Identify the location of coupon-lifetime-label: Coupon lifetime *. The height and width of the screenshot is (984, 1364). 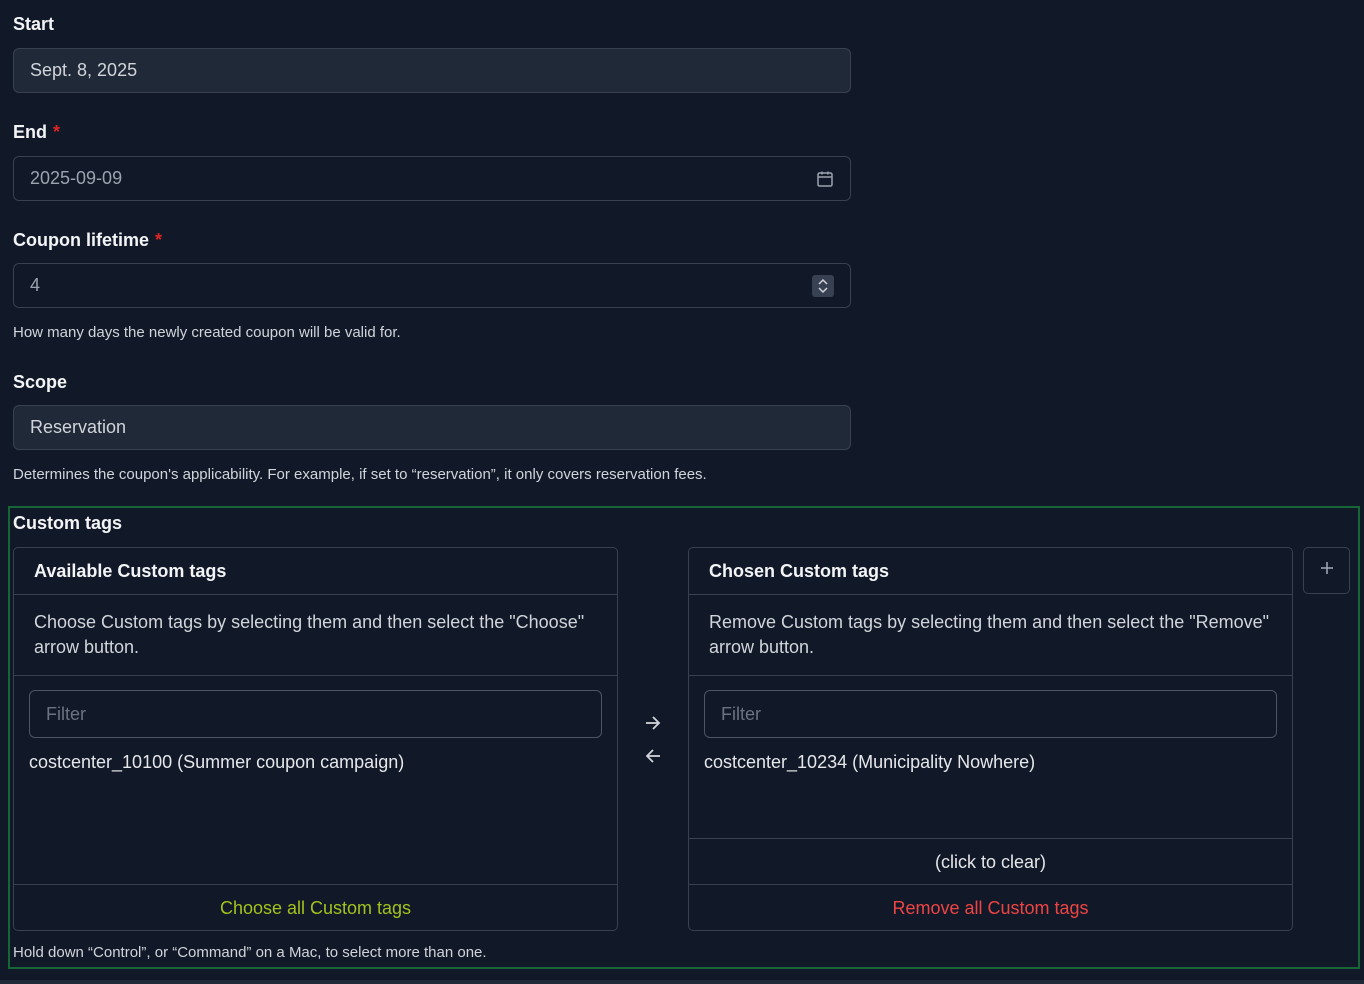
(87, 240).